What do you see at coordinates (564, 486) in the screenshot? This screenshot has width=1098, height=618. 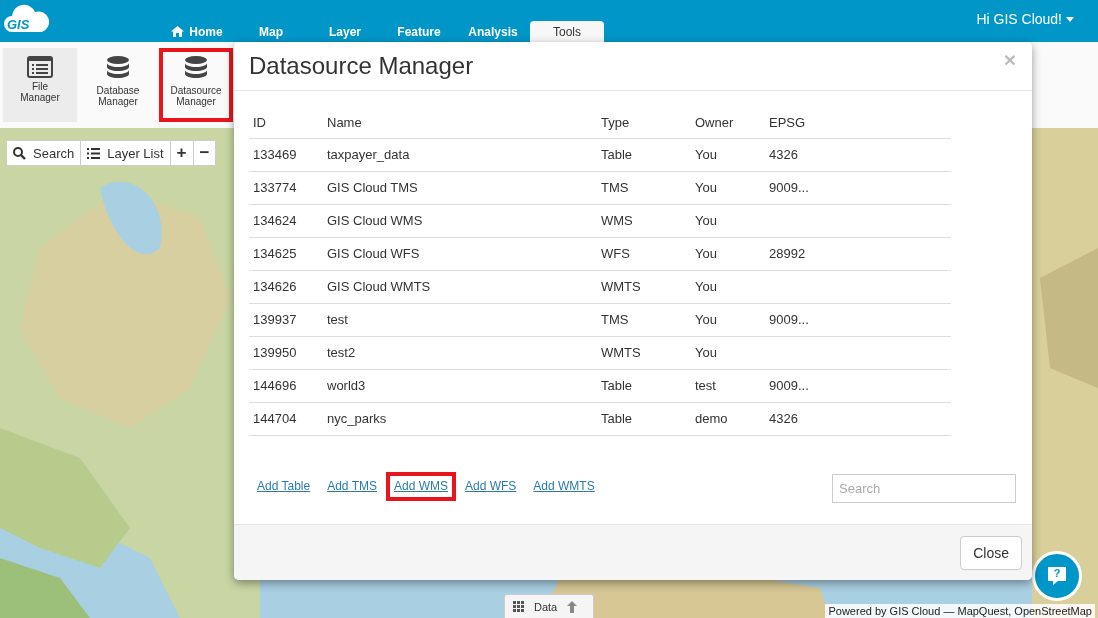 I see `add-link: Add WMTS` at bounding box center [564, 486].